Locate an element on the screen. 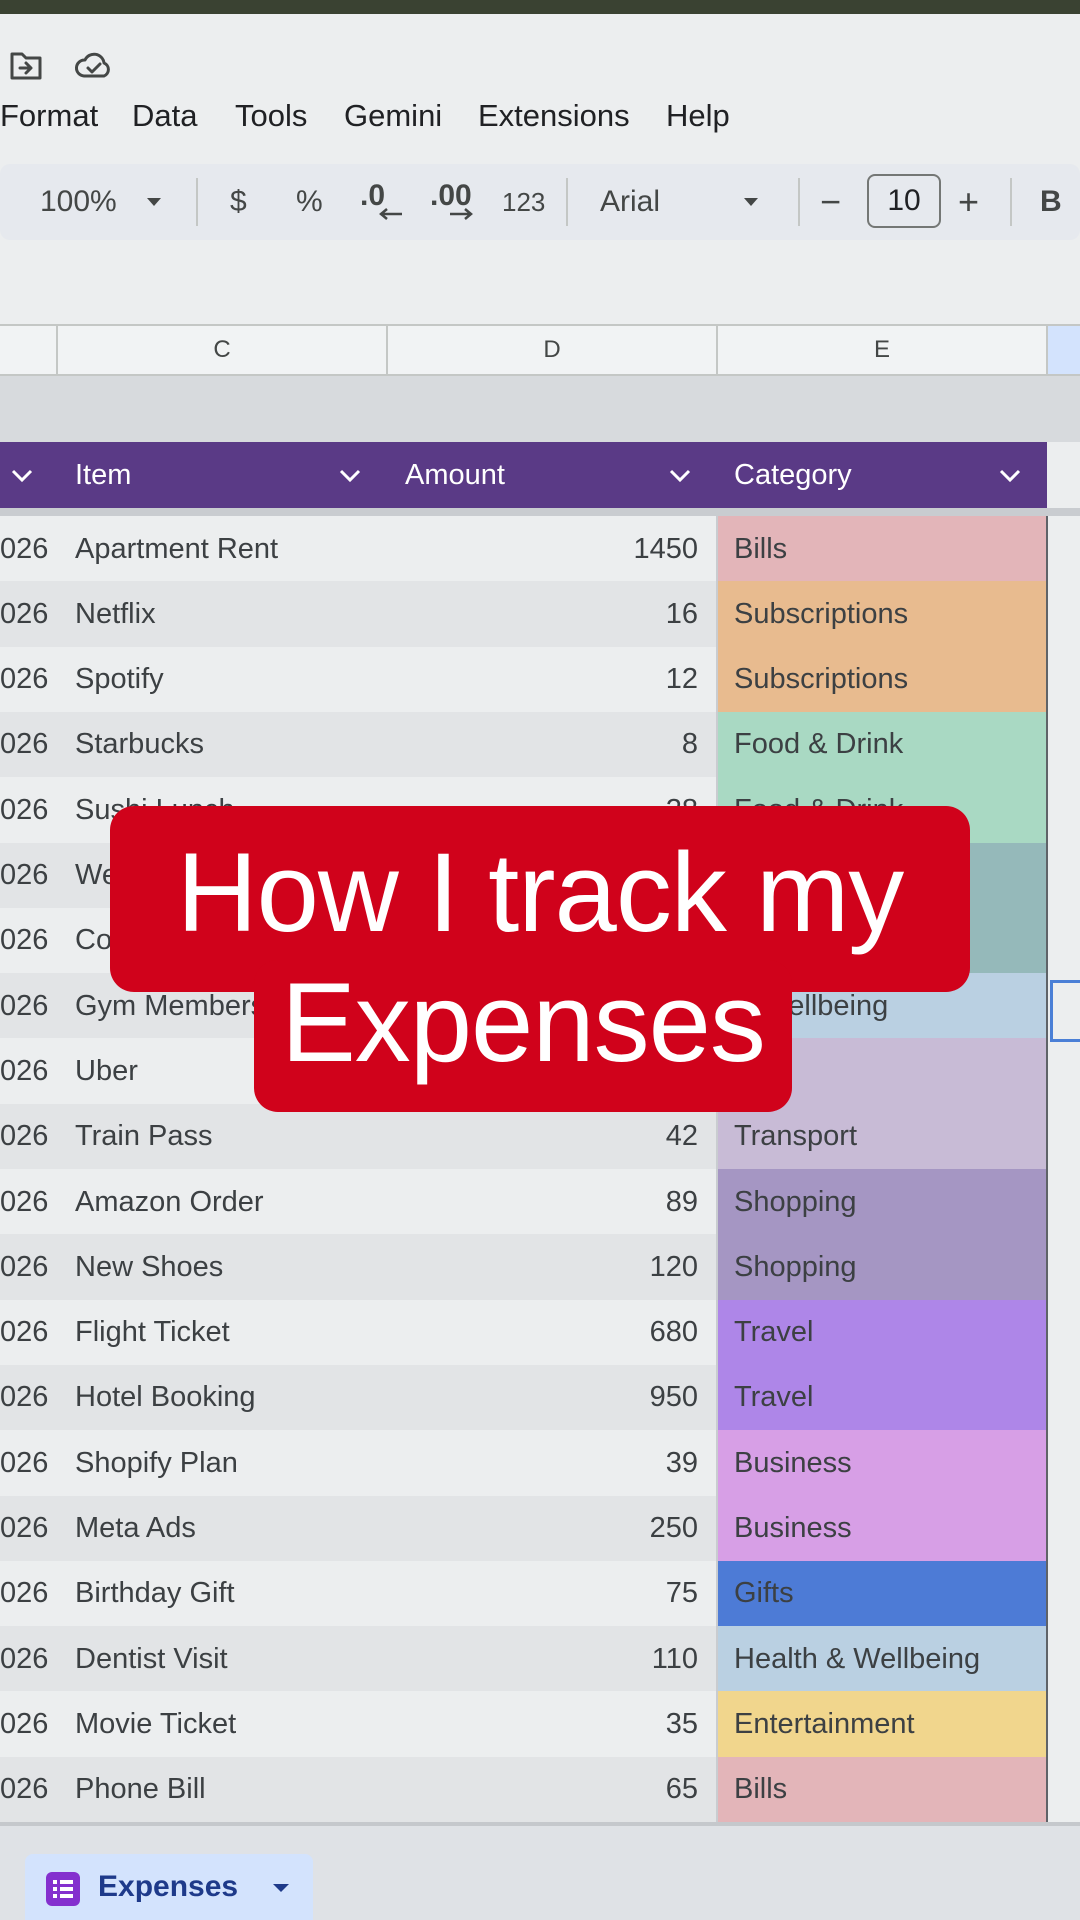 The image size is (1080, 1920). increase-font-size-button: + is located at coordinates (968, 202).